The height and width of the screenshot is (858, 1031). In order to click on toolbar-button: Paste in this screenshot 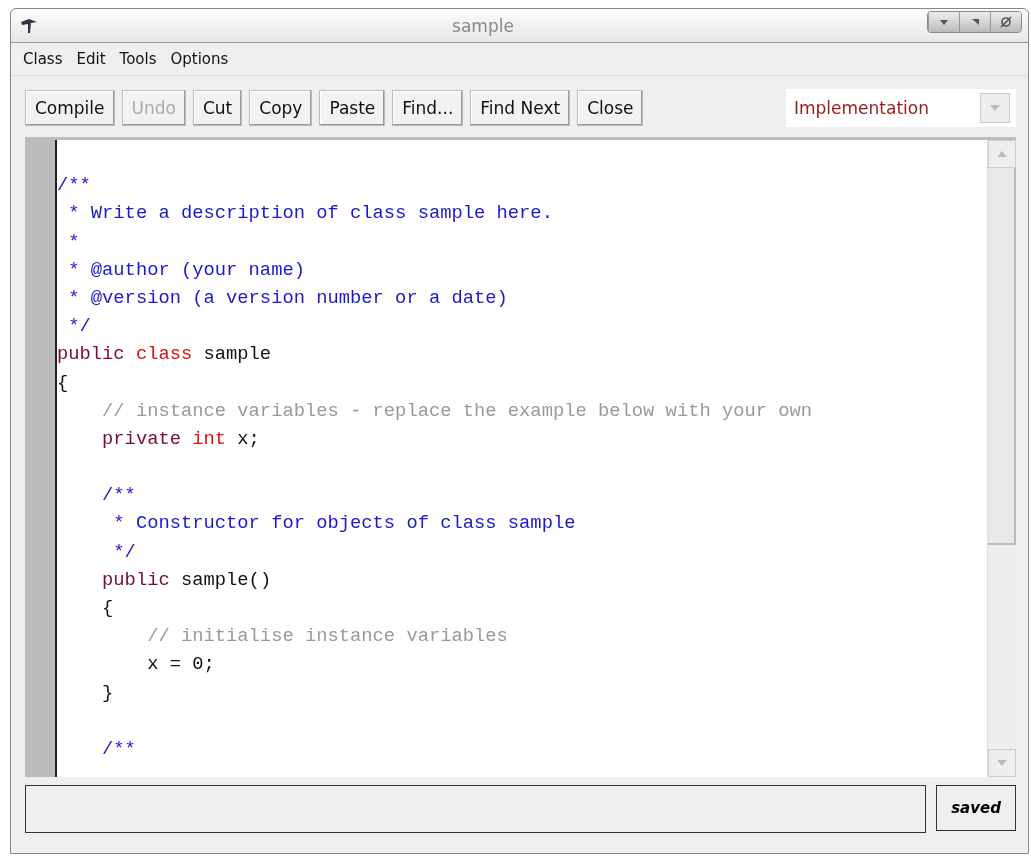, I will do `click(352, 108)`.